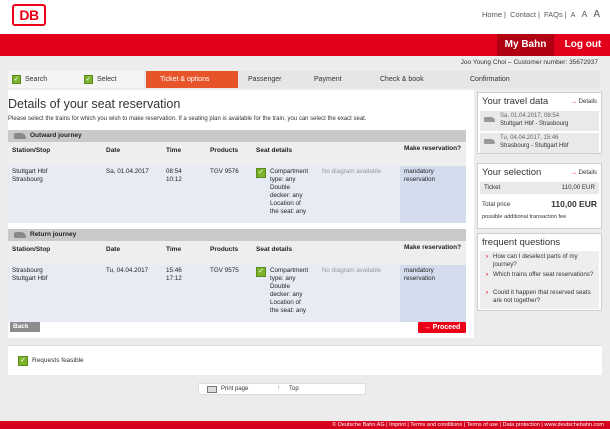 This screenshot has width=610, height=429. Describe the element at coordinates (420, 179) in the screenshot. I see `outward-reservation-2: reservation` at that location.